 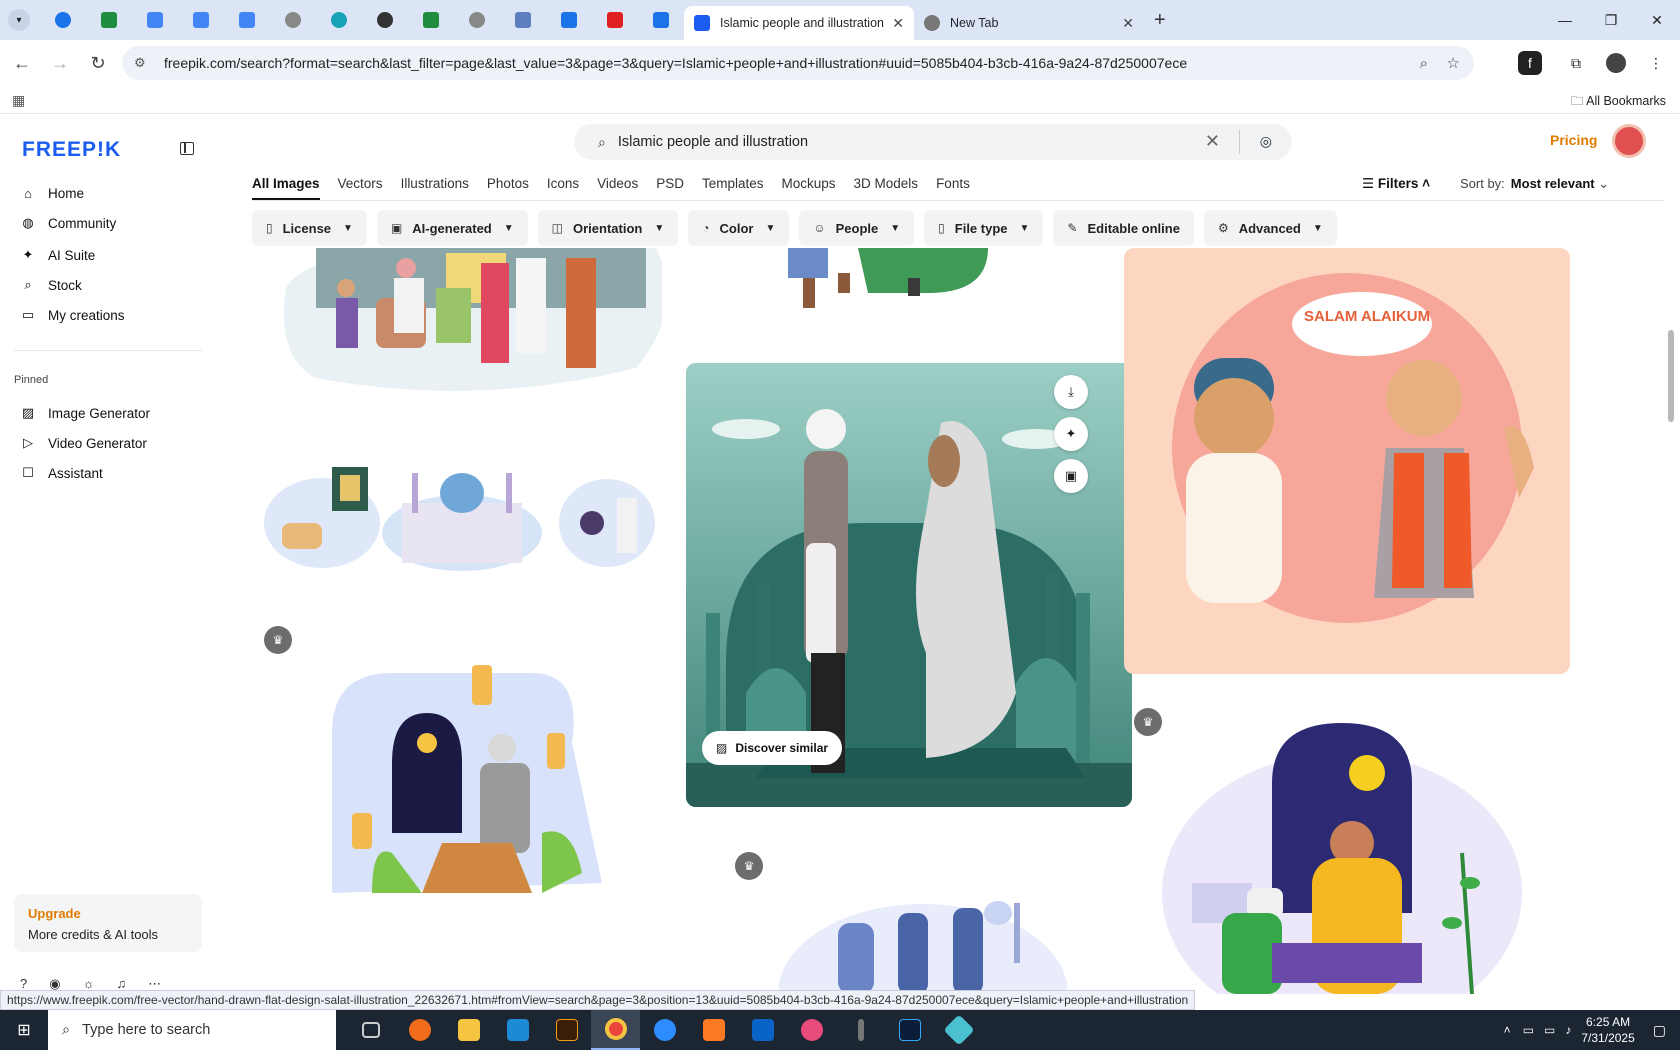 I want to click on sidebar-item-stock: ⌕ Stock, so click(x=50, y=285).